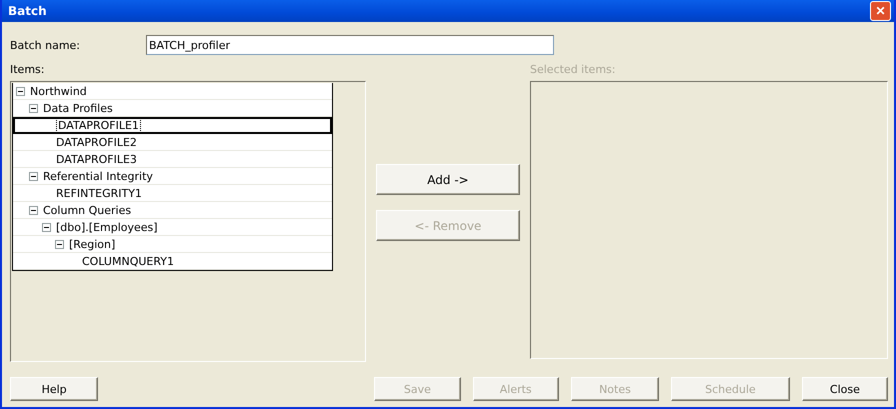 The image size is (896, 409). Describe the element at coordinates (845, 389) in the screenshot. I see `dialog-button: Close` at that location.